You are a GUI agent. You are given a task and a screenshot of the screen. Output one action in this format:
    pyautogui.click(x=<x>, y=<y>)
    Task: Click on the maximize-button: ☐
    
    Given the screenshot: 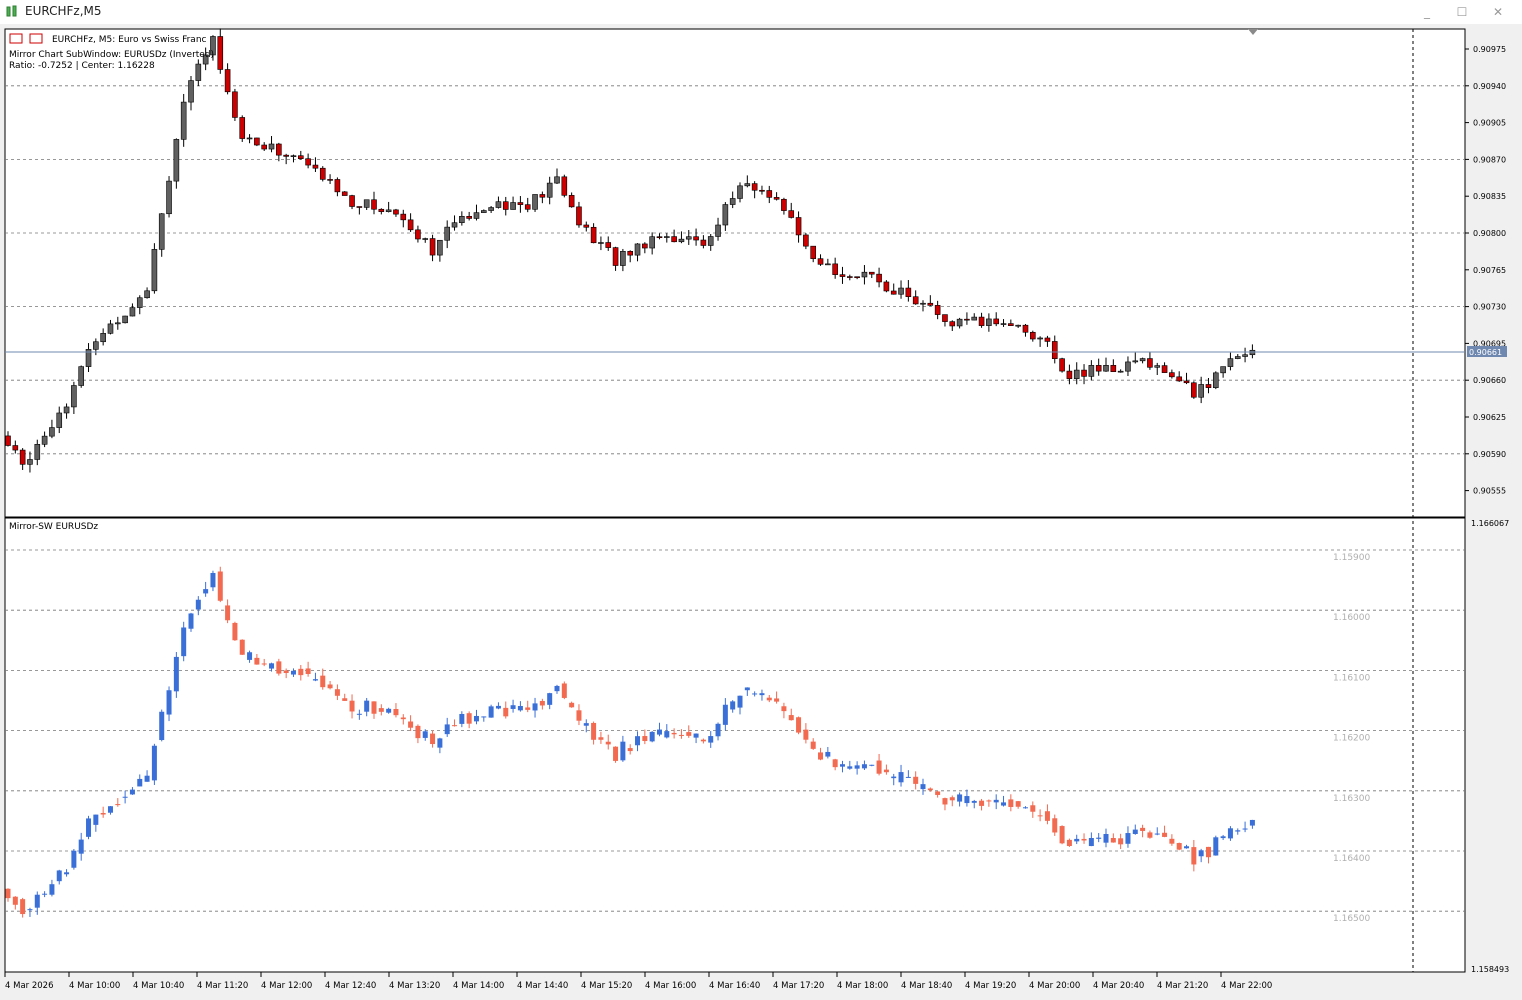 What is the action you would take?
    pyautogui.click(x=1462, y=12)
    